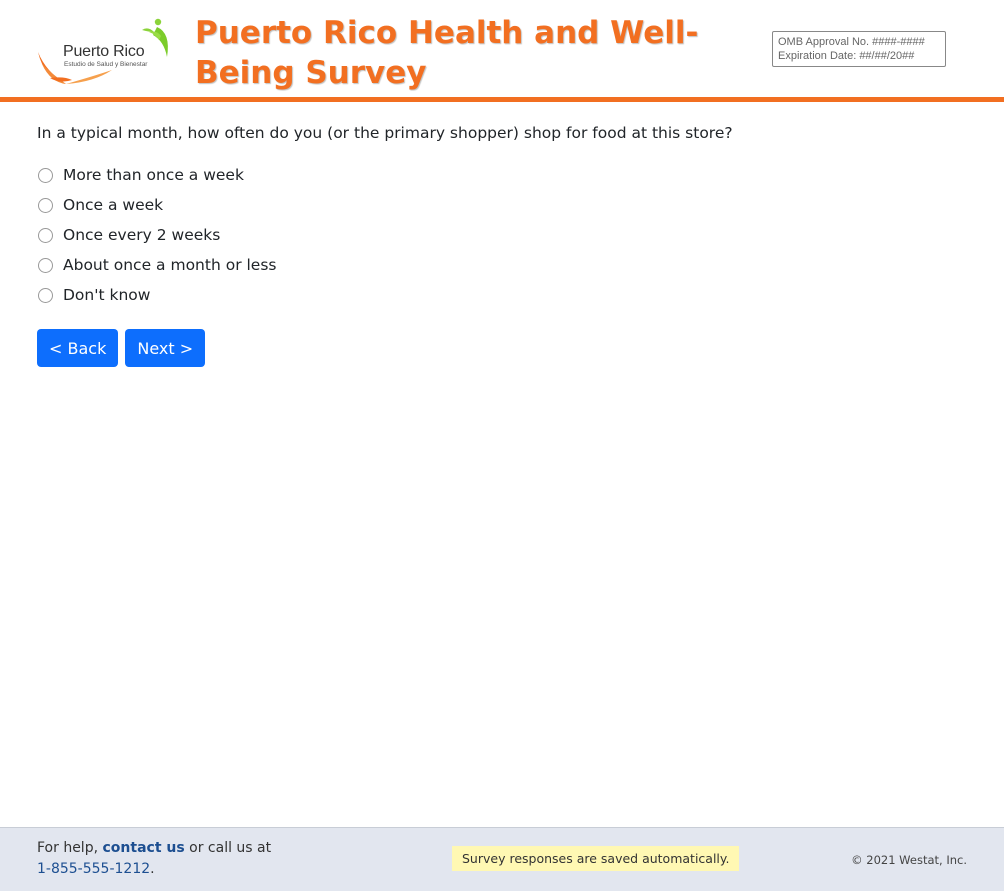 The image size is (1004, 891). I want to click on option-about-once-a-month-or-less: About once a month or less, so click(157, 265).